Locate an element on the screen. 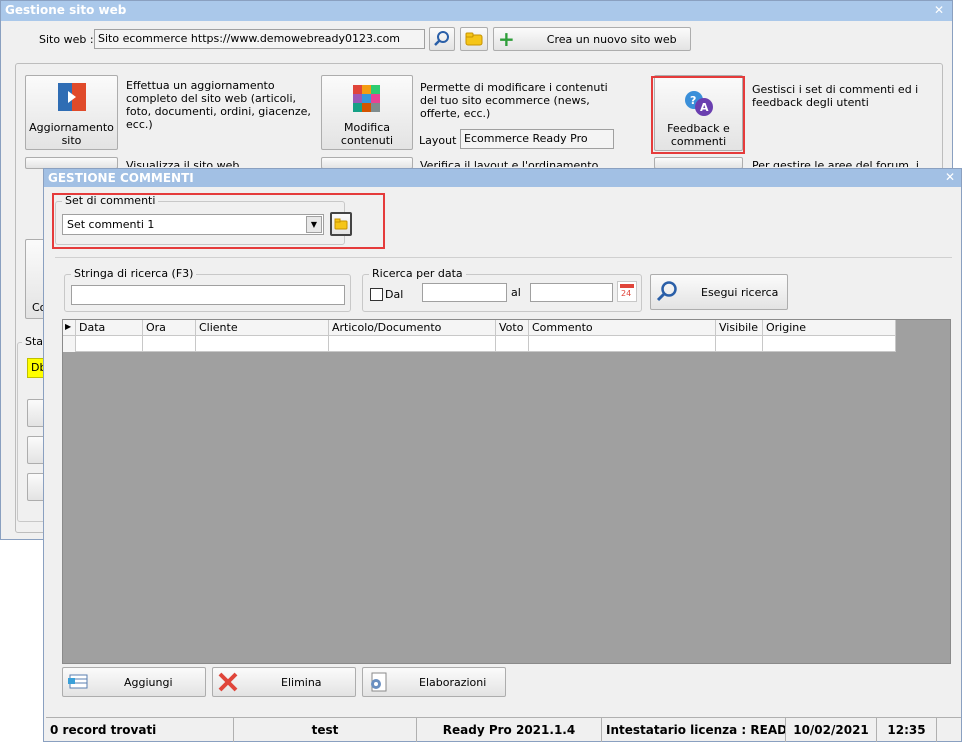 Image resolution: width=963 pixels, height=742 pixels. dialog-titlebar: GESTIONE COMMENTI is located at coordinates (502, 178).